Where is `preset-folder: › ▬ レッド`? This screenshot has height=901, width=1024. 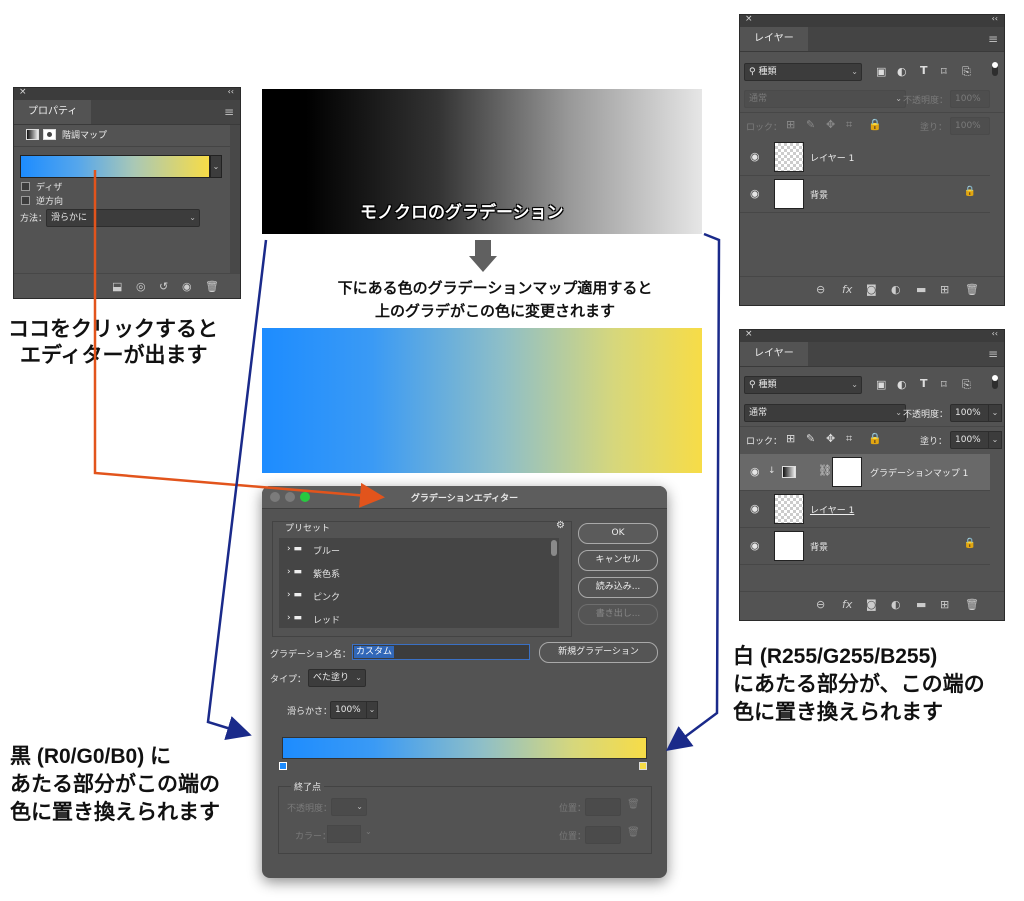 preset-folder: › ▬ レッド is located at coordinates (414, 617).